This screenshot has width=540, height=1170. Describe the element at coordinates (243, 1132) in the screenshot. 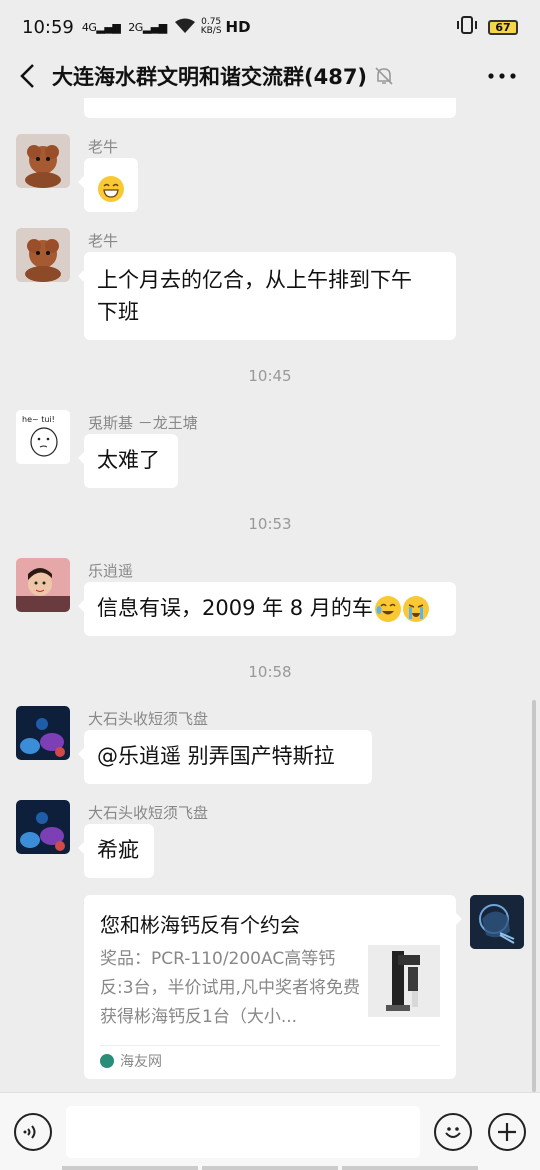

I see `message-input` at that location.